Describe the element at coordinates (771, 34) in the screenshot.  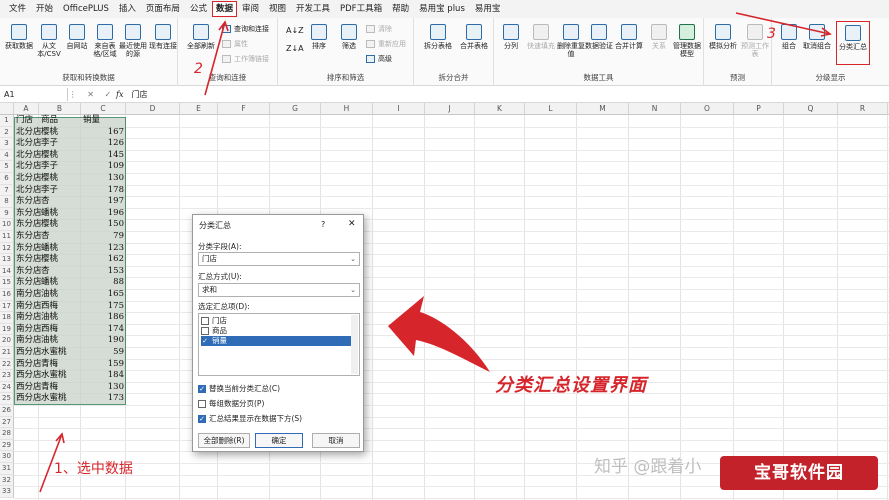
I see `step3-label: 3` at that location.